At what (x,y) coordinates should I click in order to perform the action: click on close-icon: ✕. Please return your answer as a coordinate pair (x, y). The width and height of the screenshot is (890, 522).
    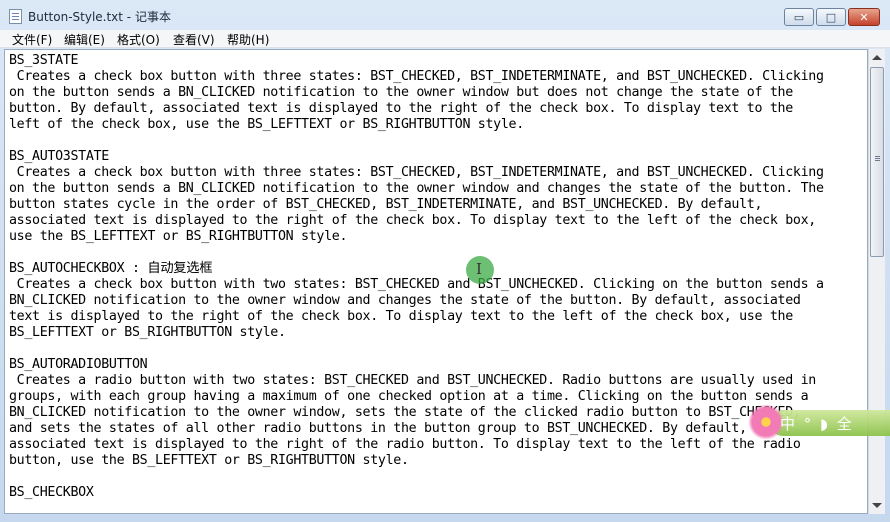
    Looking at the image, I should click on (864, 17).